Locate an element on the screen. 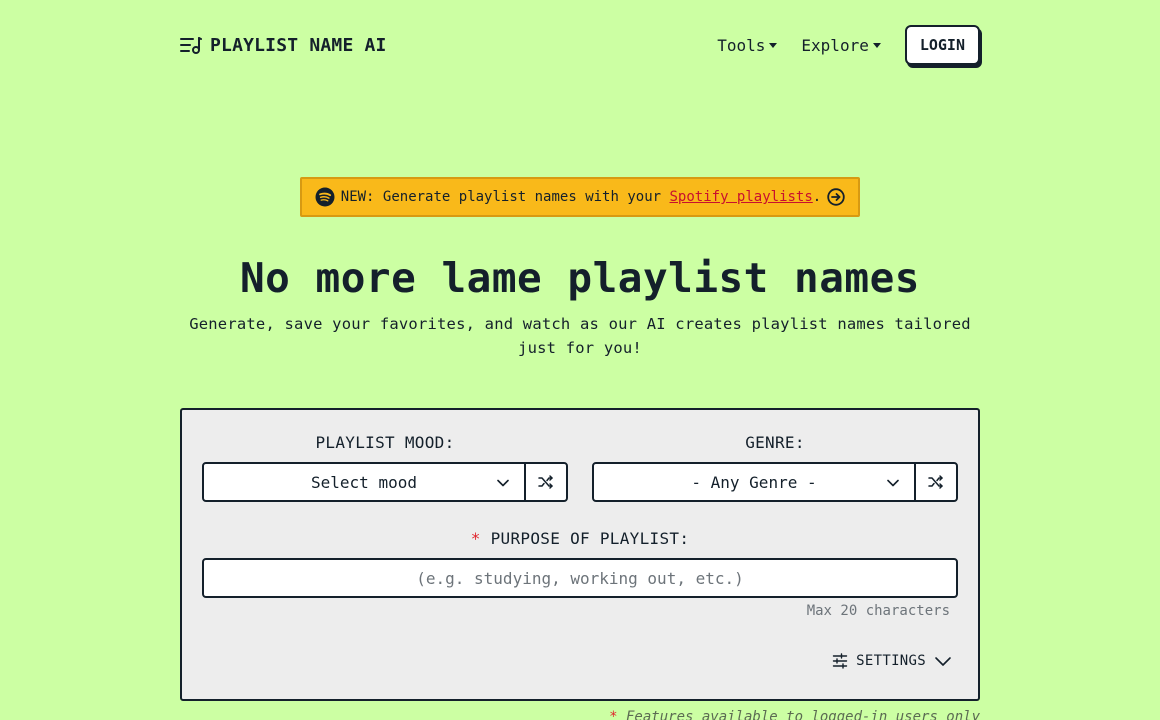  brand-name: PLAYLIST NAME AI is located at coordinates (298, 45).